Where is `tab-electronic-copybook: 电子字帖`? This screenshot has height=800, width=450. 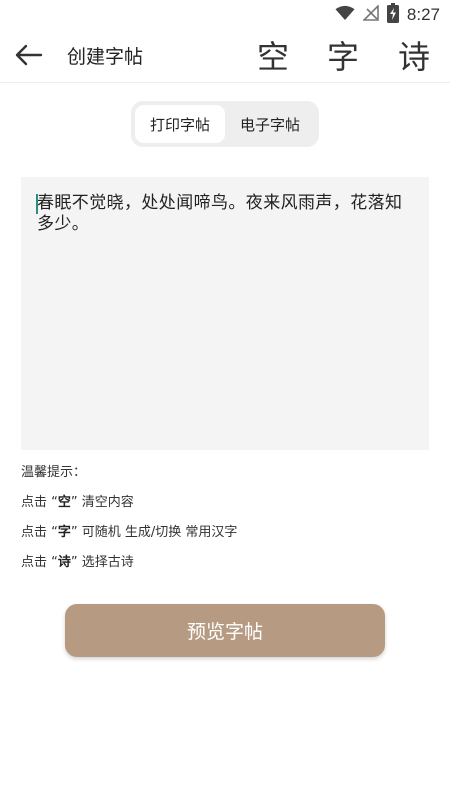
tab-electronic-copybook: 电子字帖 is located at coordinates (270, 124).